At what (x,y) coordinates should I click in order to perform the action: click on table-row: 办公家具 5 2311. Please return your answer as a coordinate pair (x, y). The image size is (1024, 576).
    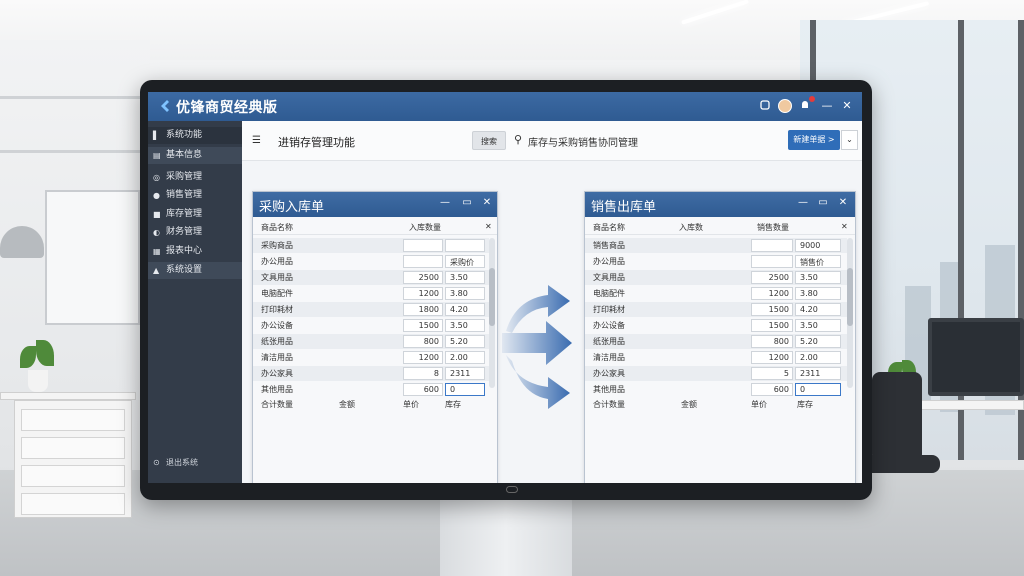
    Looking at the image, I should click on (716, 373).